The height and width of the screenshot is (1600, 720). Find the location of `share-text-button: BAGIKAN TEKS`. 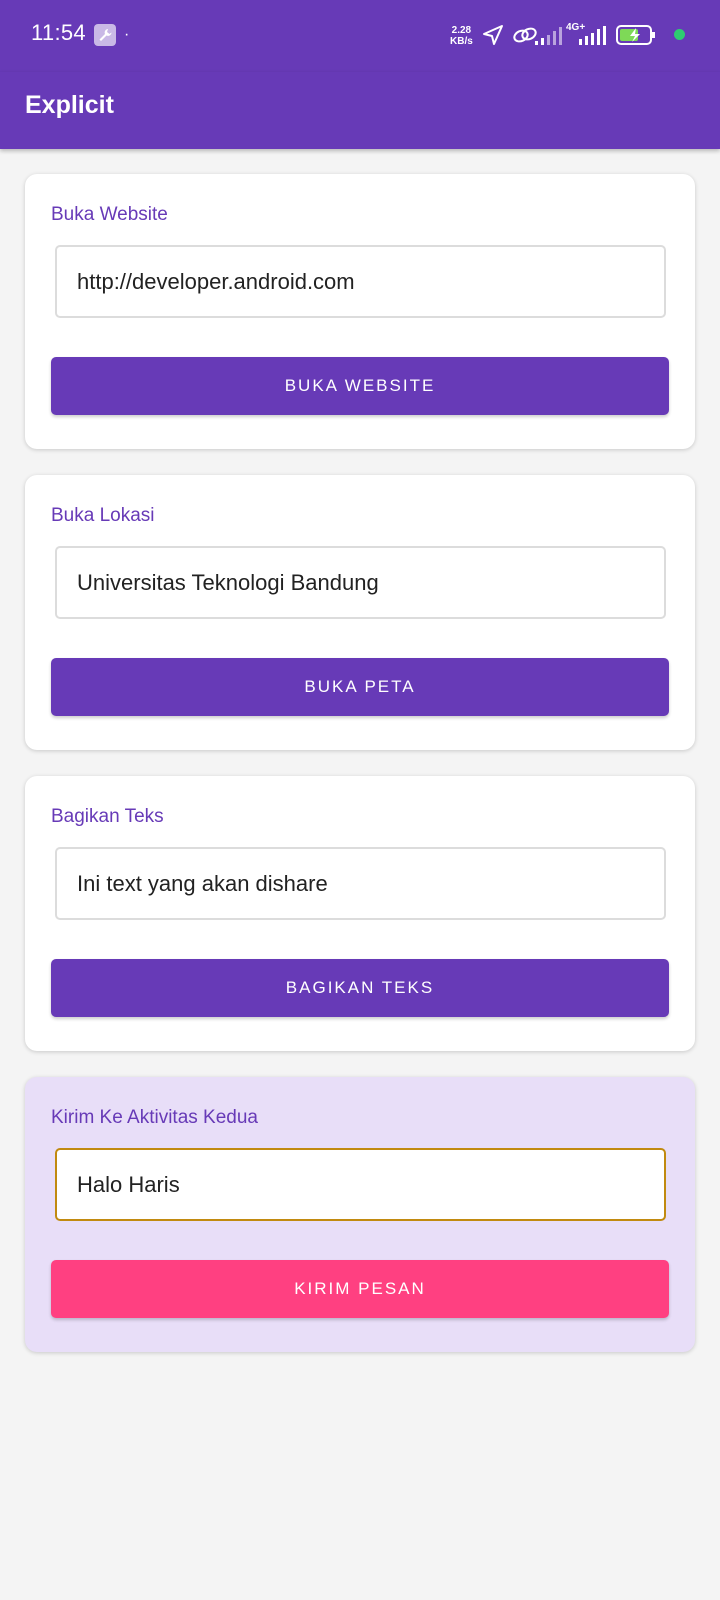

share-text-button: BAGIKAN TEKS is located at coordinates (360, 988).